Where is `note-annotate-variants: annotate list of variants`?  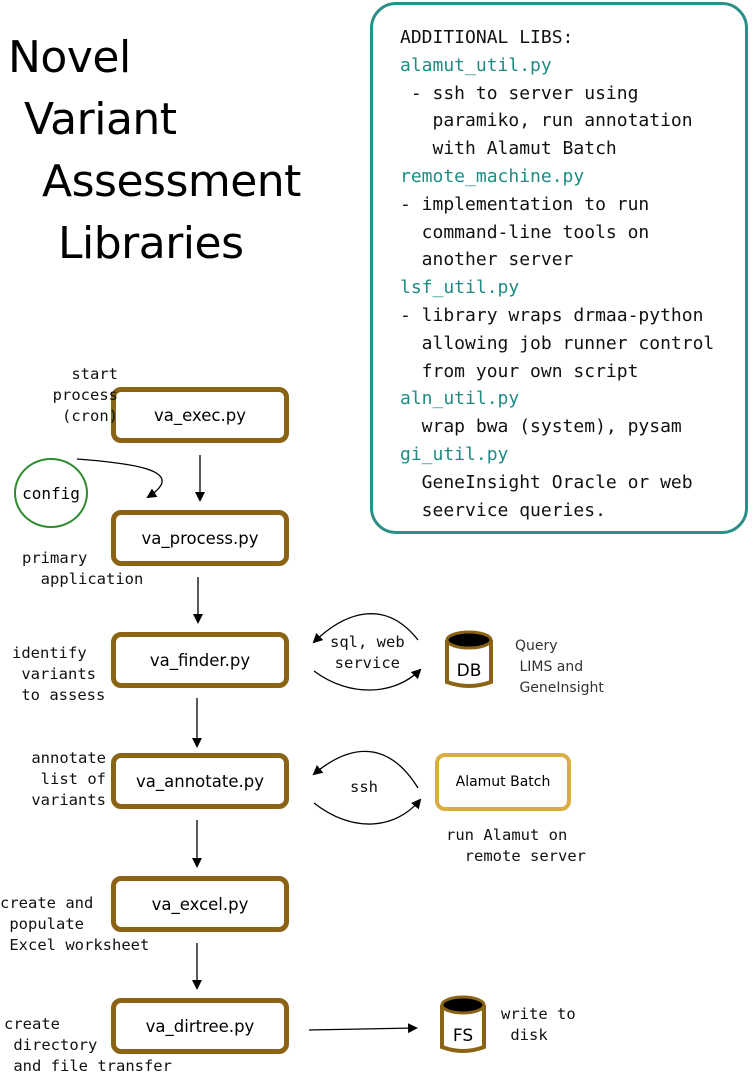
note-annotate-variants: annotate list of variants is located at coordinates (68, 779).